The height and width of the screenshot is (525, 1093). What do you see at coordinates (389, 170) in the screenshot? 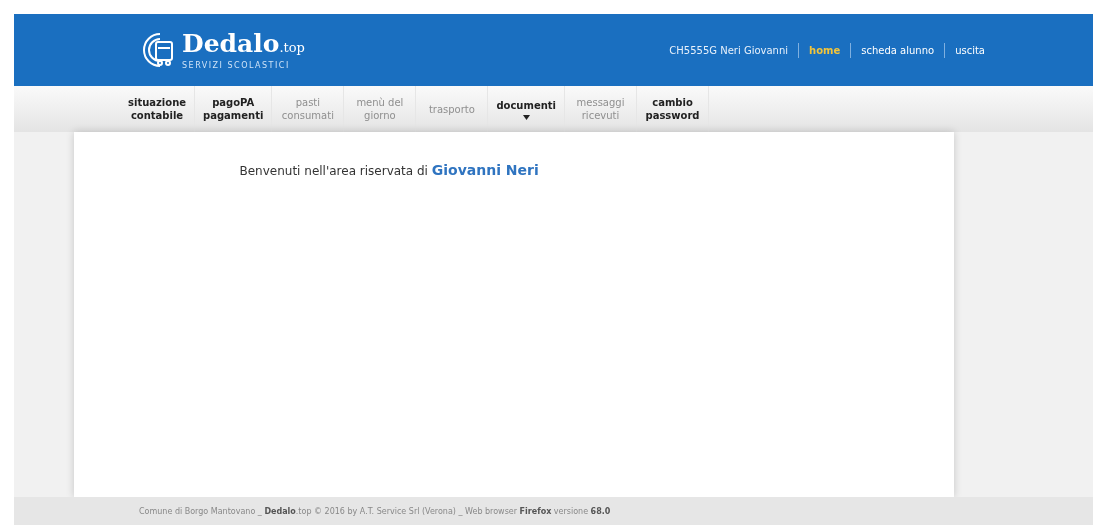
I see `welcome-message: Benvenuti nell'area riservata di Giovanni Neri` at bounding box center [389, 170].